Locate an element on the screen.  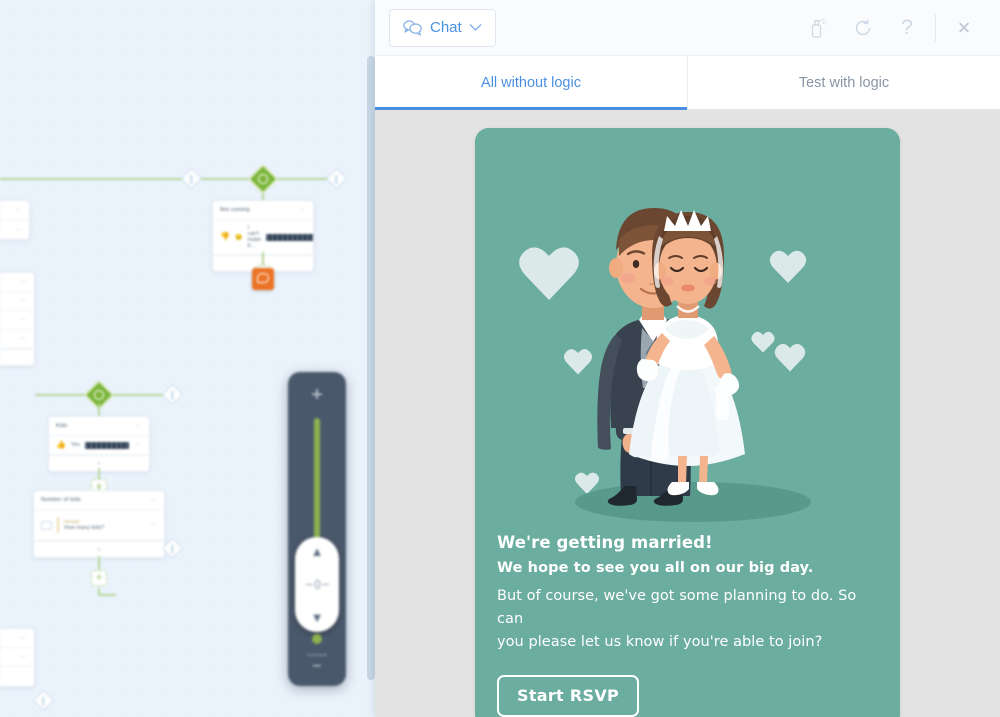
flow-card-option: 👍 Yes ⋯ is located at coordinates (99, 445).